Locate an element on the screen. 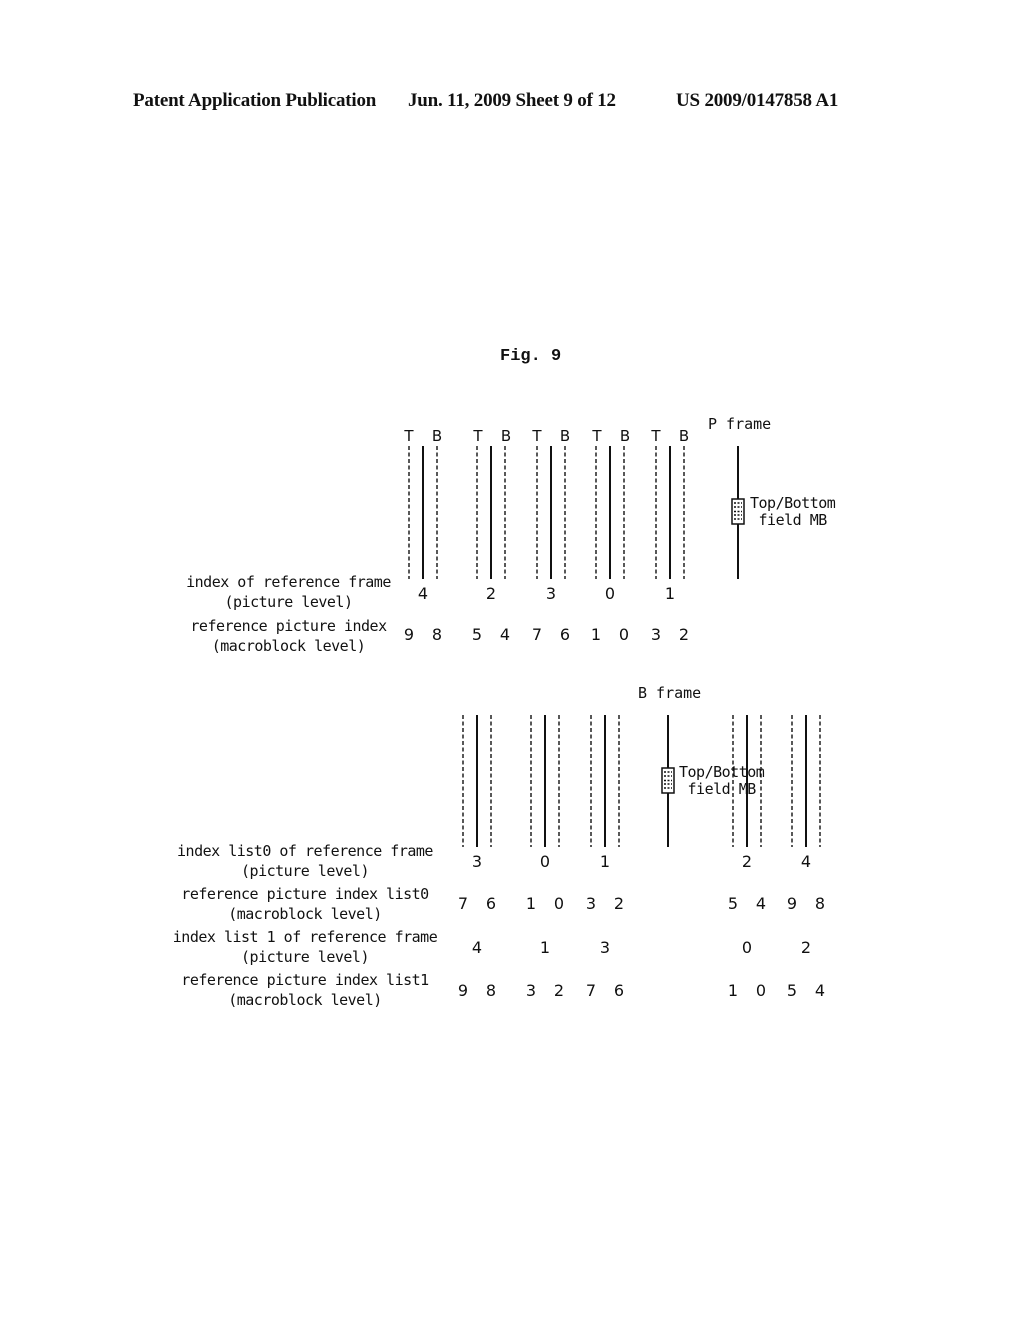  list1-picture-index: 4 is located at coordinates (477, 947).